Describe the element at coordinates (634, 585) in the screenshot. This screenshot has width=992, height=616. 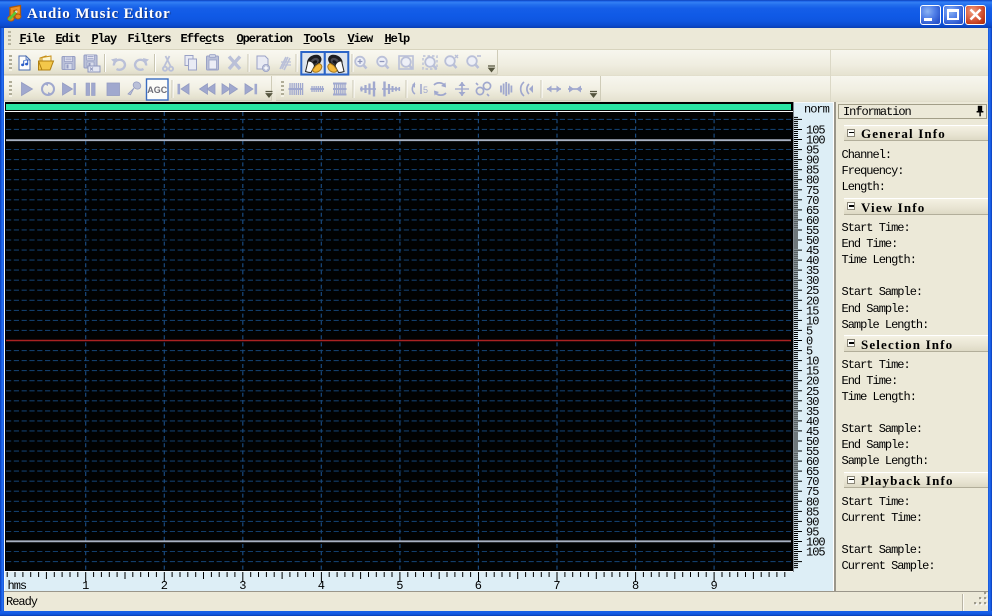
I see `svg-text: 8` at that location.